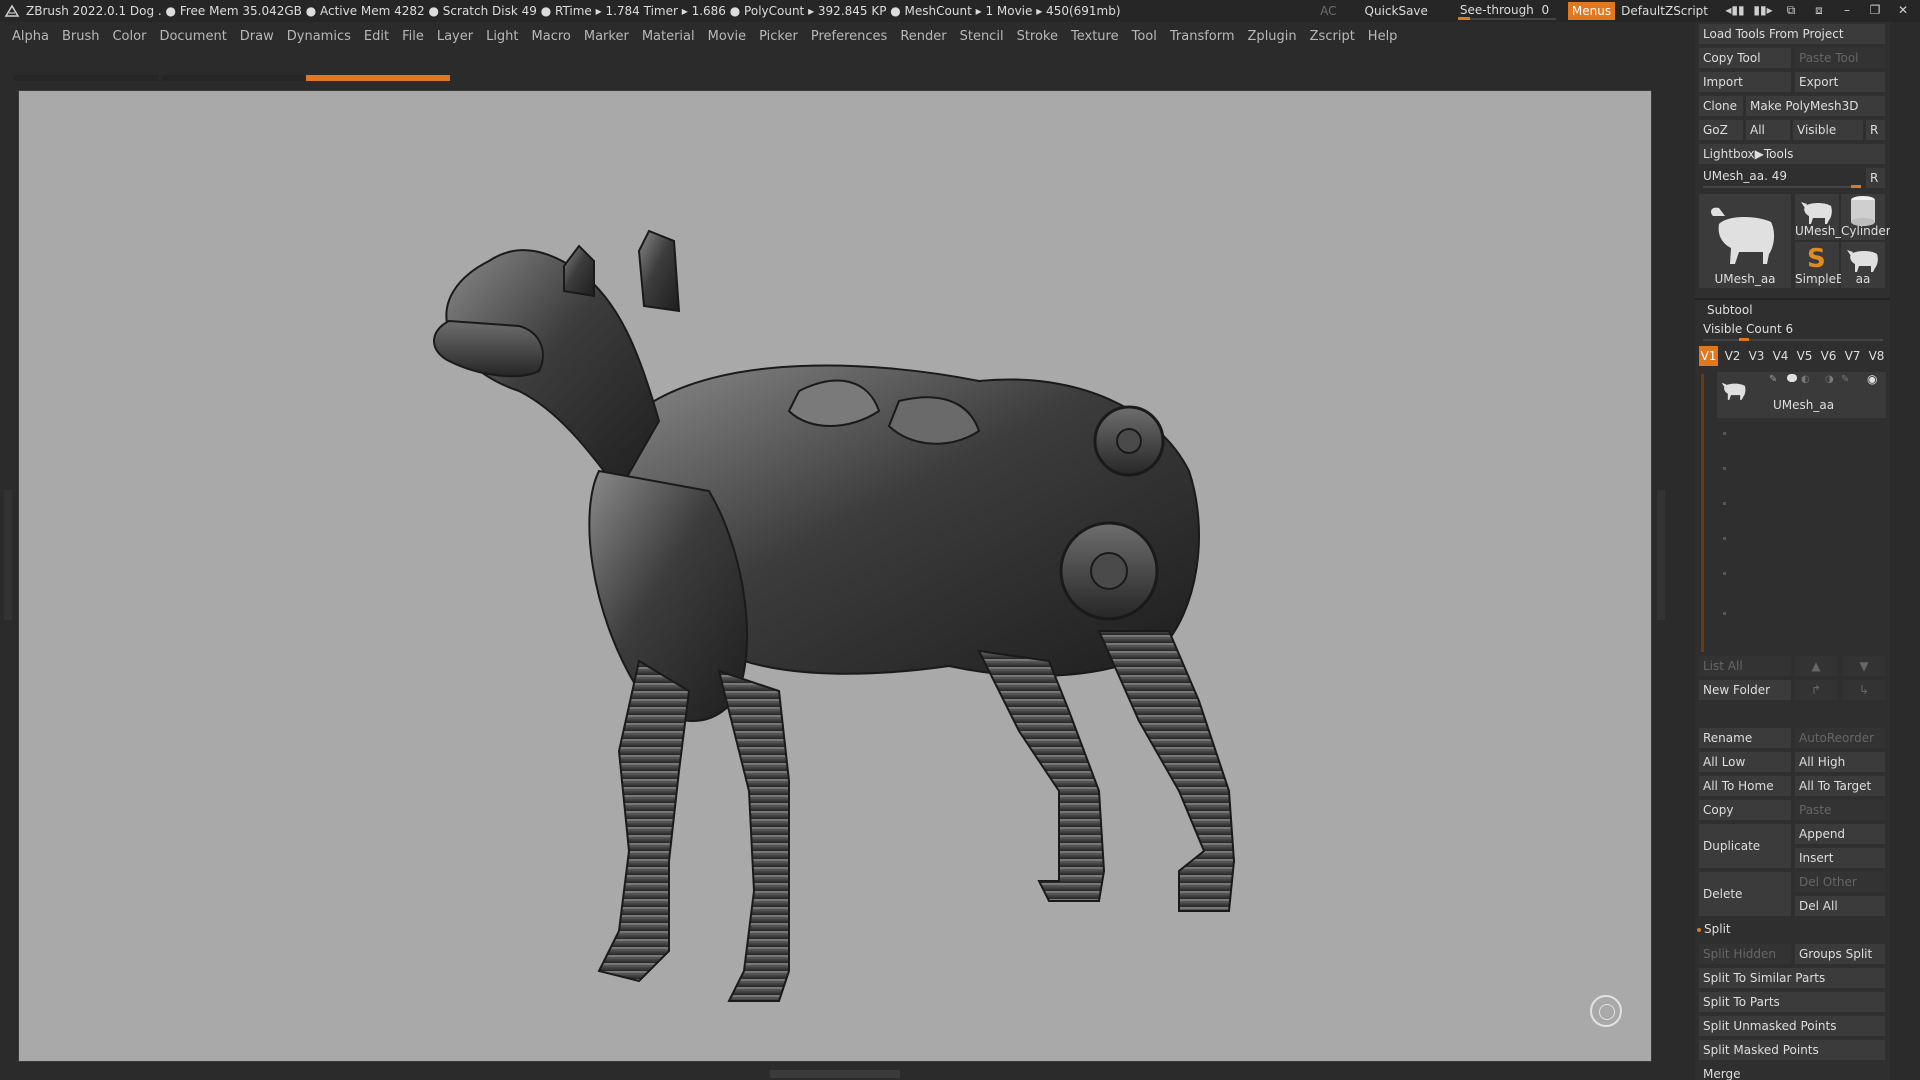 The height and width of the screenshot is (1080, 1920). What do you see at coordinates (668, 36) in the screenshot?
I see `menu-material: Material` at bounding box center [668, 36].